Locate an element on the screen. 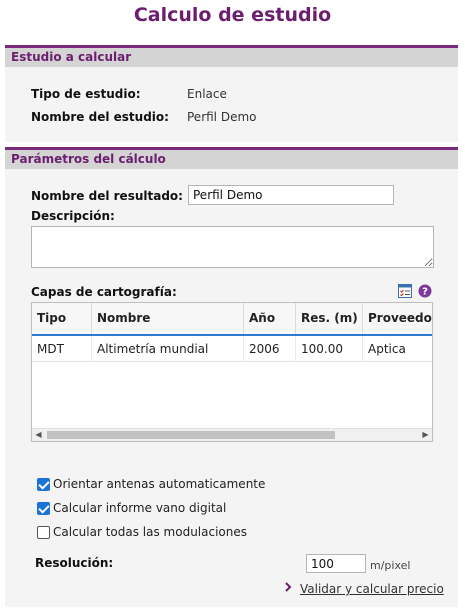 The image size is (465, 614). study-type-label: Tipo de estudio: is located at coordinates (86, 94).